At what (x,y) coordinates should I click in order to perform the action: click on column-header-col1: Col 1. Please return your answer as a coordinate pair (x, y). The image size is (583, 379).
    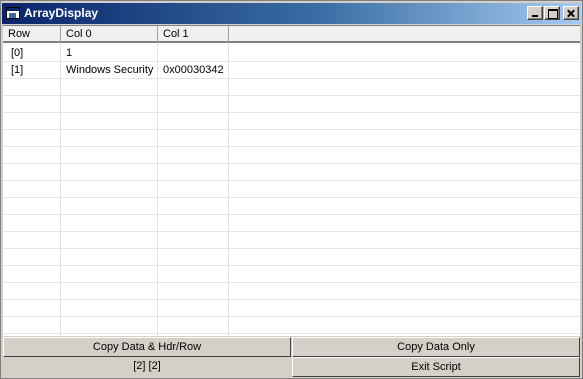
    Looking at the image, I should click on (193, 34).